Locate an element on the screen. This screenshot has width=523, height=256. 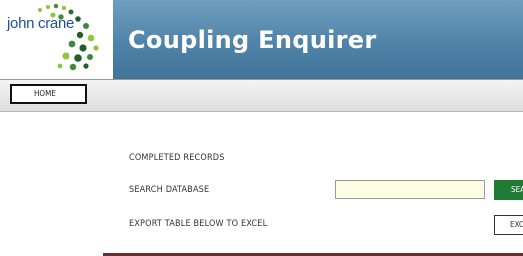
search-button: SEA is located at coordinates (508, 190).